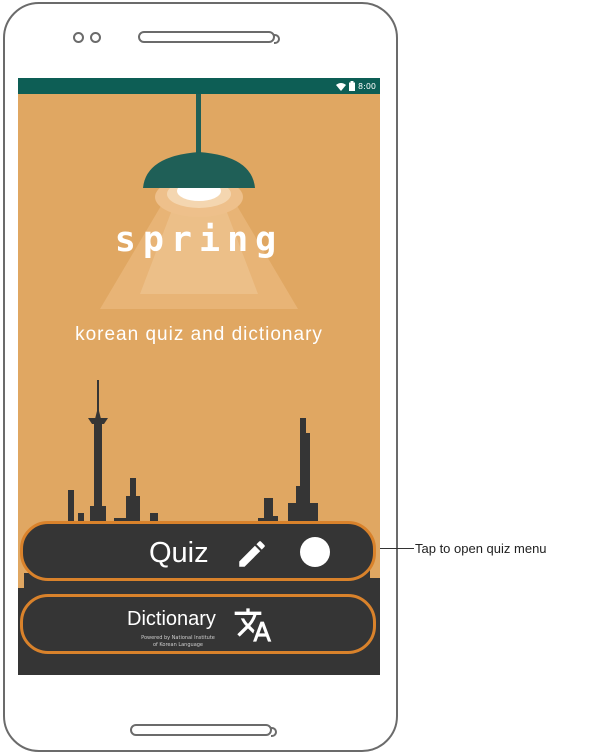 This screenshot has height=755, width=590. What do you see at coordinates (178, 638) in the screenshot?
I see `dictionary-credit-line1: Powered by National Institute` at bounding box center [178, 638].